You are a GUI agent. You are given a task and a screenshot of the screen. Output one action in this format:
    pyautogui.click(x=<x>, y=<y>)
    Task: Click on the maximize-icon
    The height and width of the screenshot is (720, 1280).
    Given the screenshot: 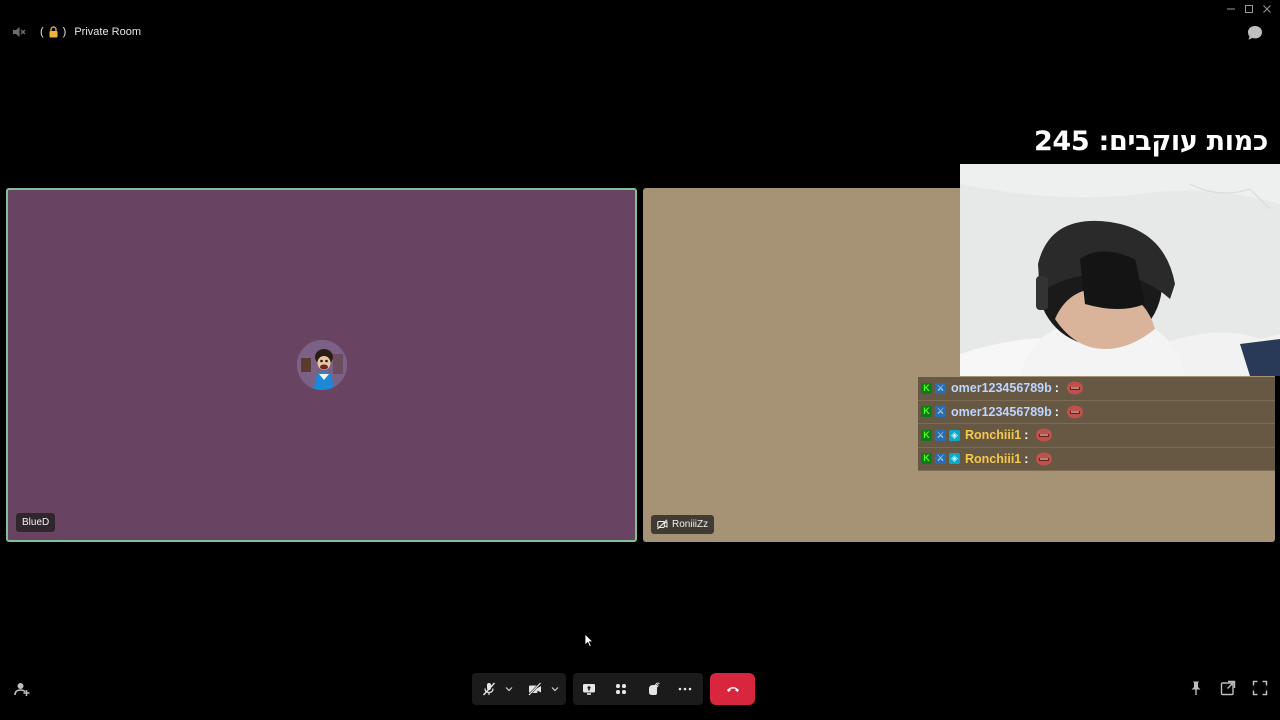 What is the action you would take?
    pyautogui.click(x=1249, y=9)
    